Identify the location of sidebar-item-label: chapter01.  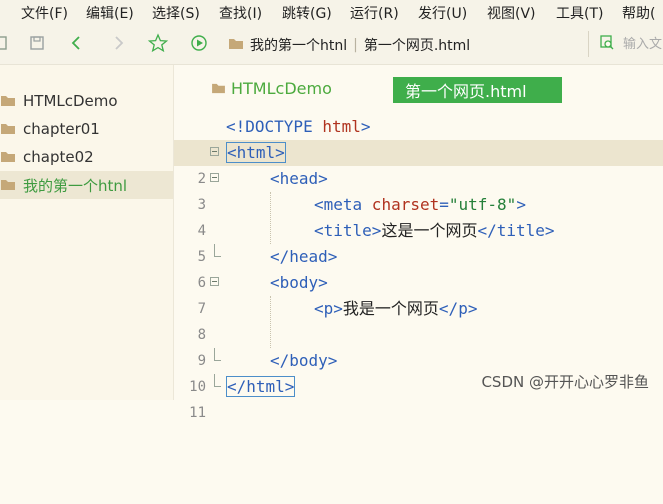
(61, 129).